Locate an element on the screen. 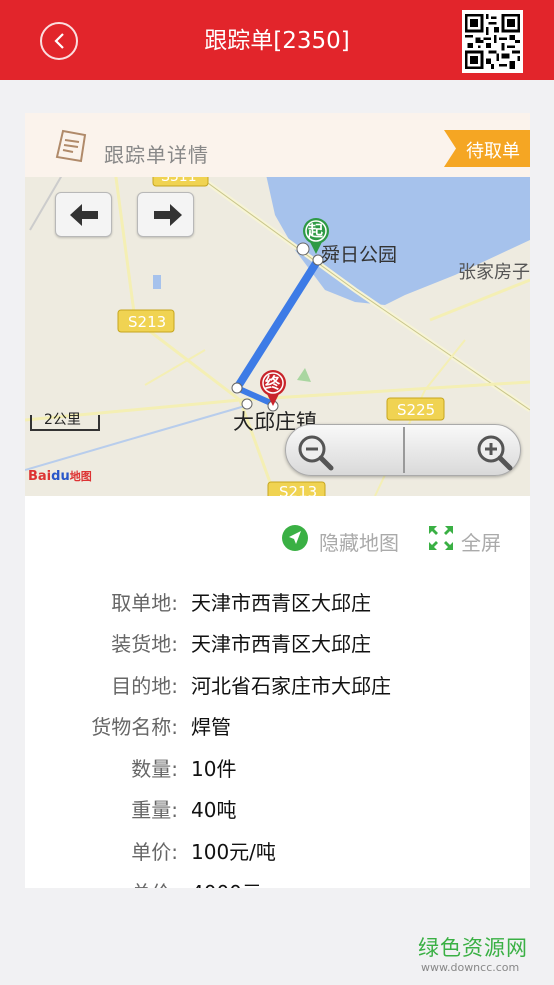 Image resolution: width=554 pixels, height=985 pixels. road-label-s225: S225 is located at coordinates (416, 410).